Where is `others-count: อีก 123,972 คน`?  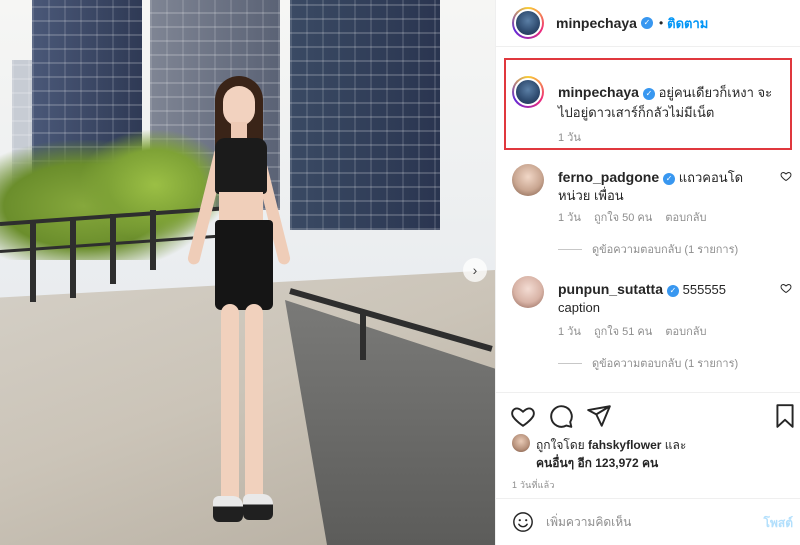 others-count: อีก 123,972 คน is located at coordinates (618, 463).